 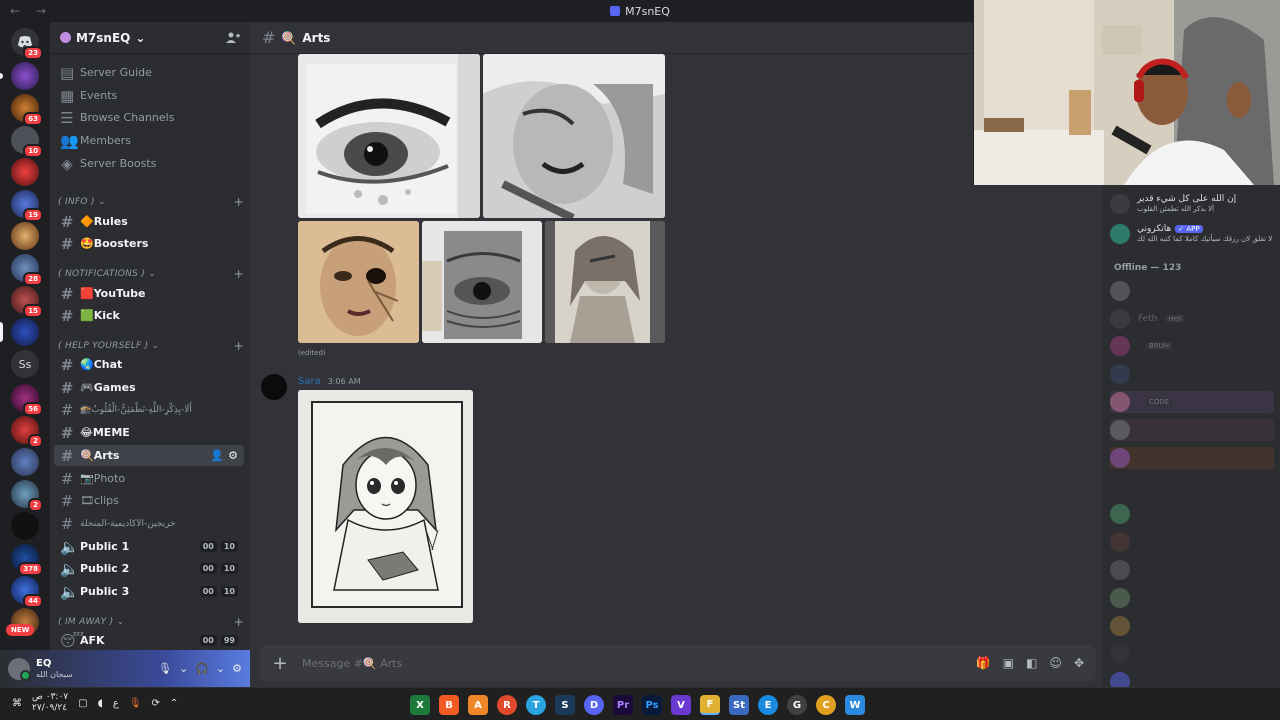 What do you see at coordinates (594, 705) in the screenshot?
I see `discord-icon: D` at bounding box center [594, 705].